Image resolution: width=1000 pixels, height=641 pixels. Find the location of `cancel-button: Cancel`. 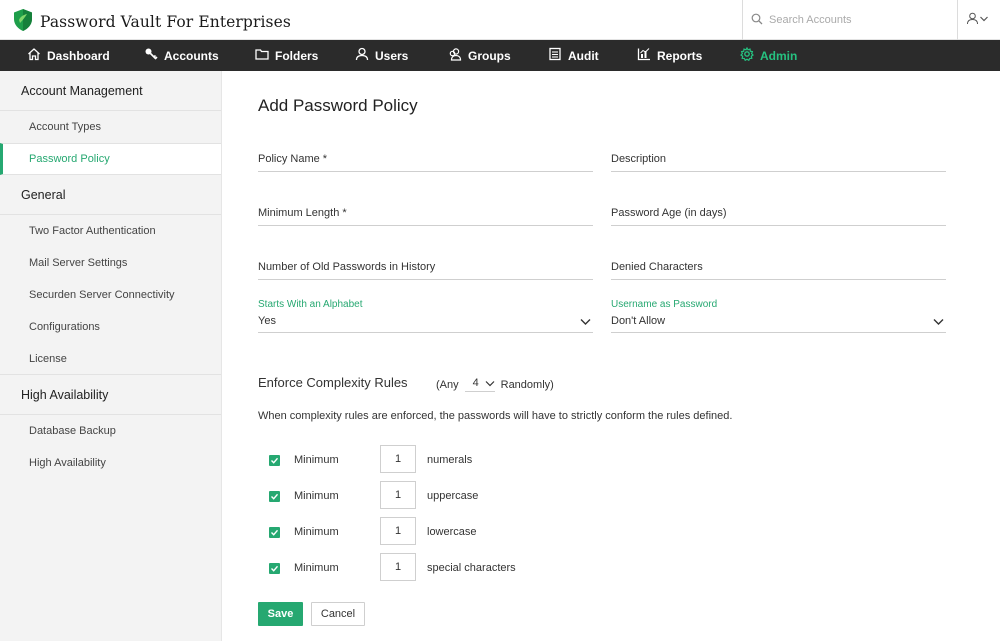

cancel-button: Cancel is located at coordinates (338, 614).